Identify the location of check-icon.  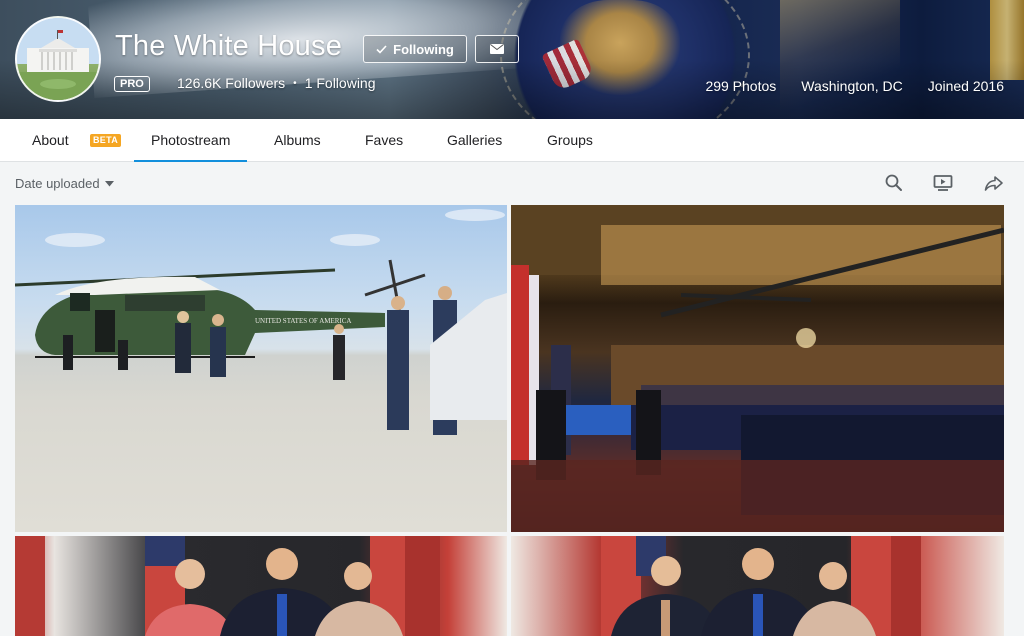
(381, 49).